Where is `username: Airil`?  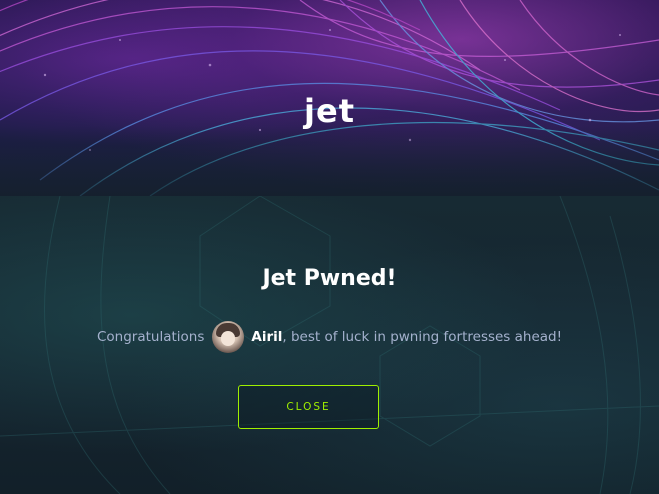
username: Airil is located at coordinates (266, 337).